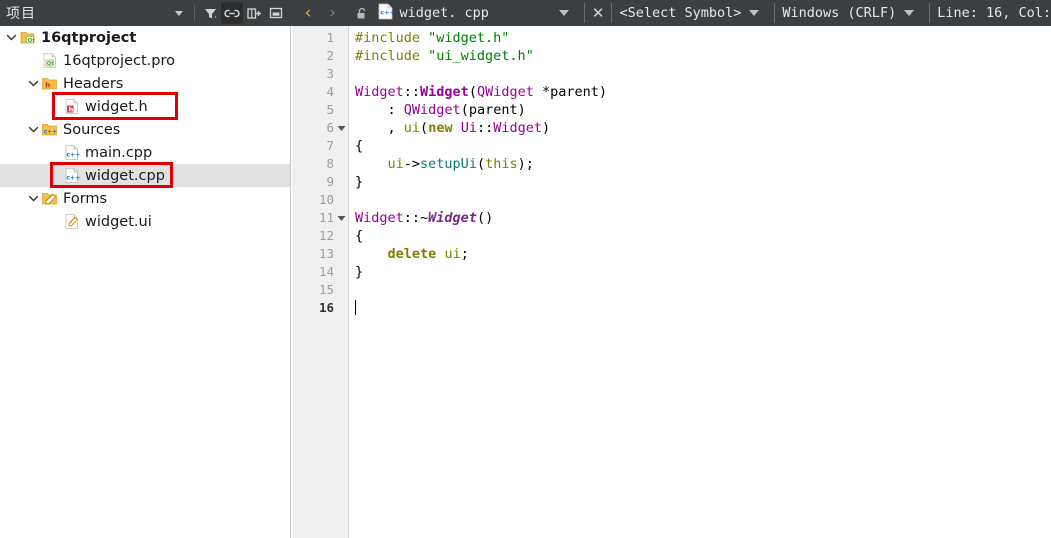  What do you see at coordinates (379, 110) in the screenshot?
I see `code-token: :` at bounding box center [379, 110].